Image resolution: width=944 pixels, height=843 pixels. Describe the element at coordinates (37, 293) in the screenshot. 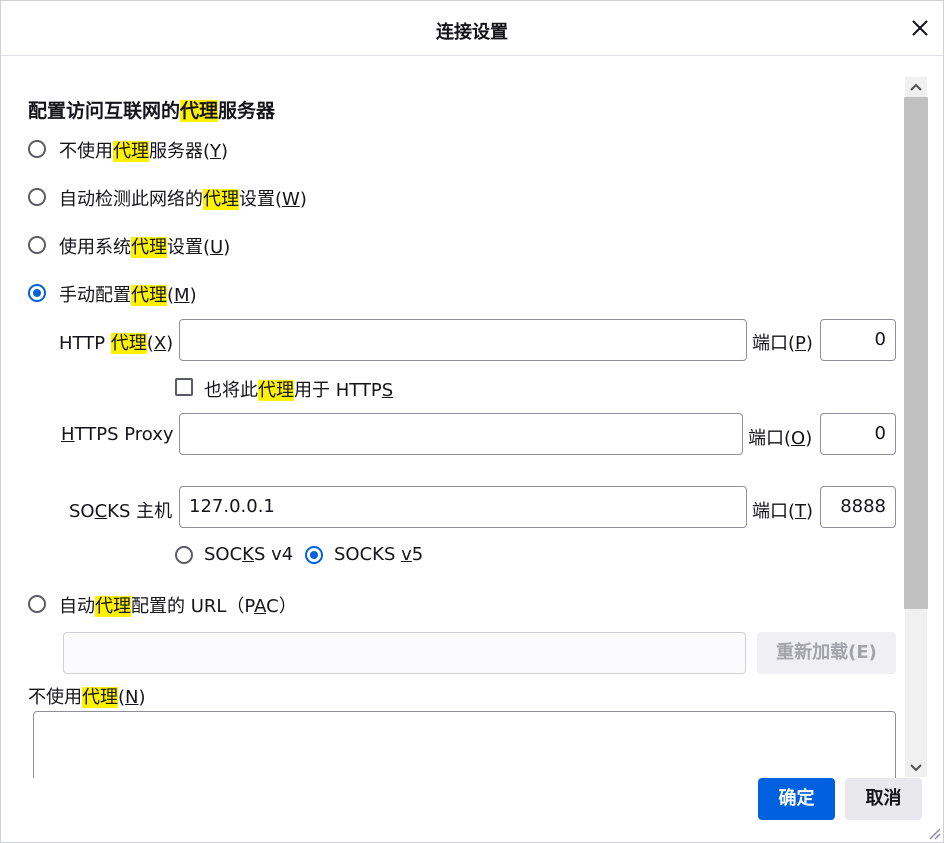

I see `manual-proxy-radio` at that location.